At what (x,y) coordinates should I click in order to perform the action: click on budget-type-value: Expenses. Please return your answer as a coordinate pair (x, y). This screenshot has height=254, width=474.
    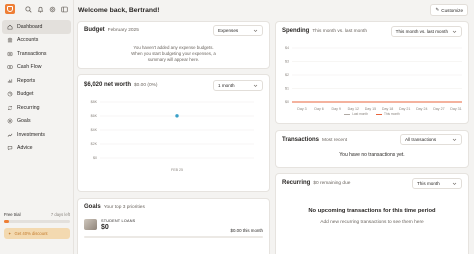
    Looking at the image, I should click on (228, 30).